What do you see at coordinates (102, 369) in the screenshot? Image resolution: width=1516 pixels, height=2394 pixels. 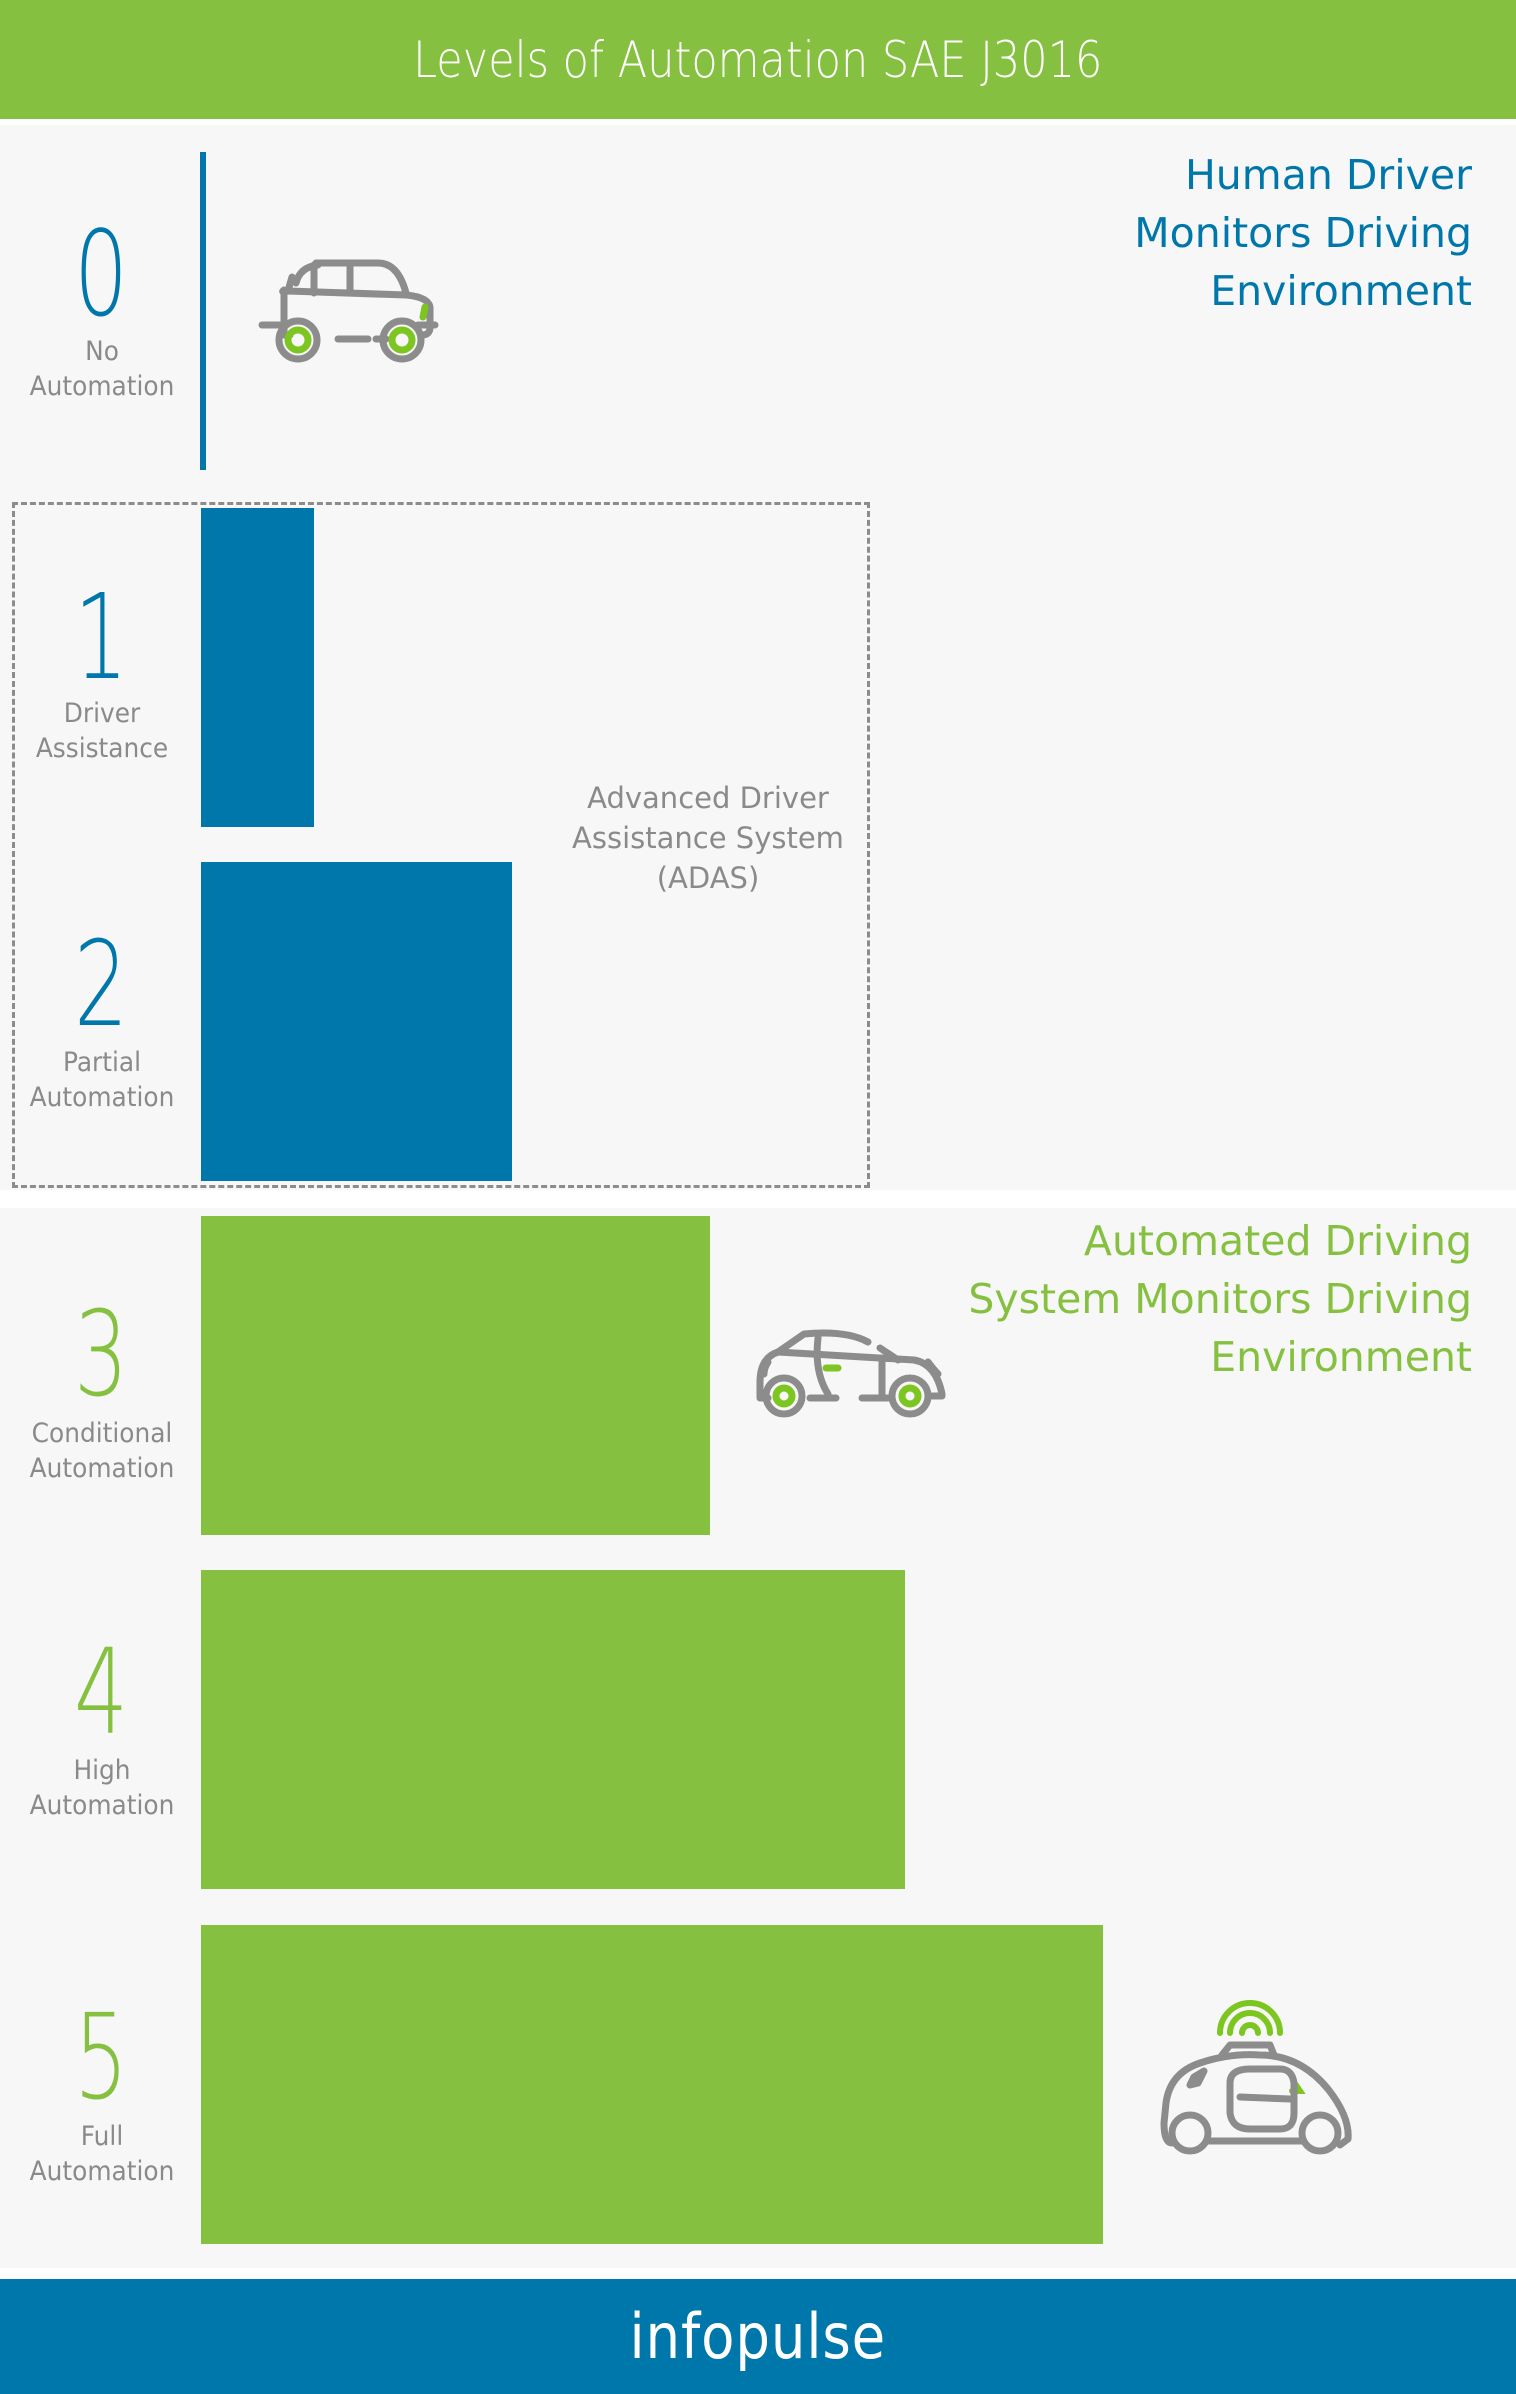 I see `level-0-label: No Automation` at bounding box center [102, 369].